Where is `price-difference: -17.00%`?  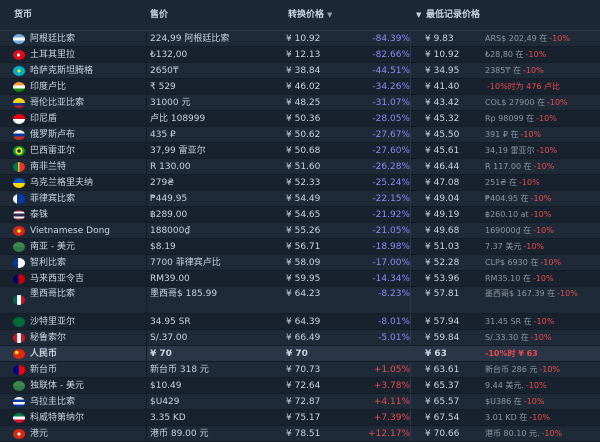 price-difference: -17.00% is located at coordinates (391, 263).